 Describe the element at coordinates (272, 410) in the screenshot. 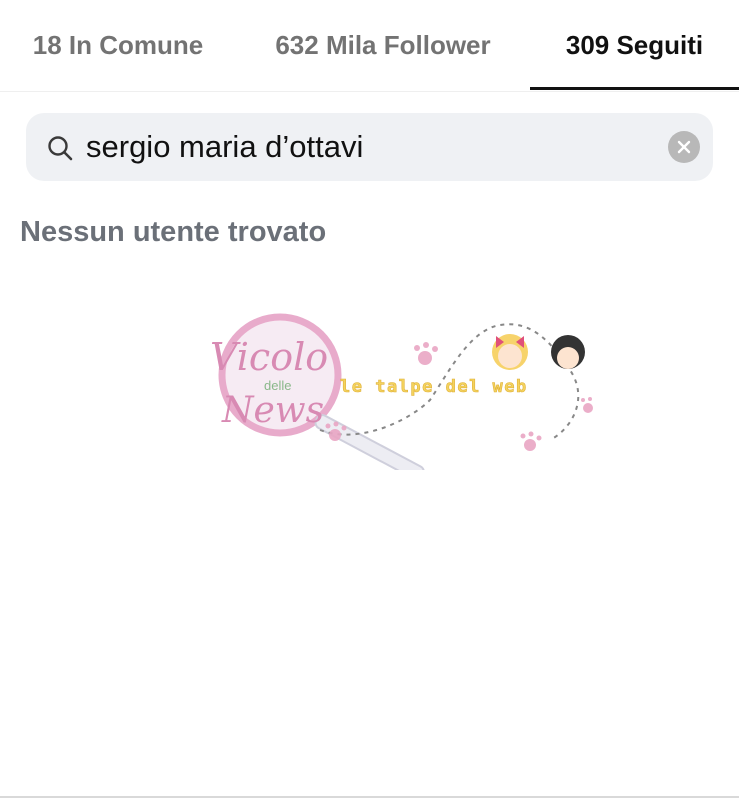

I see `watermark-text-3: News` at that location.